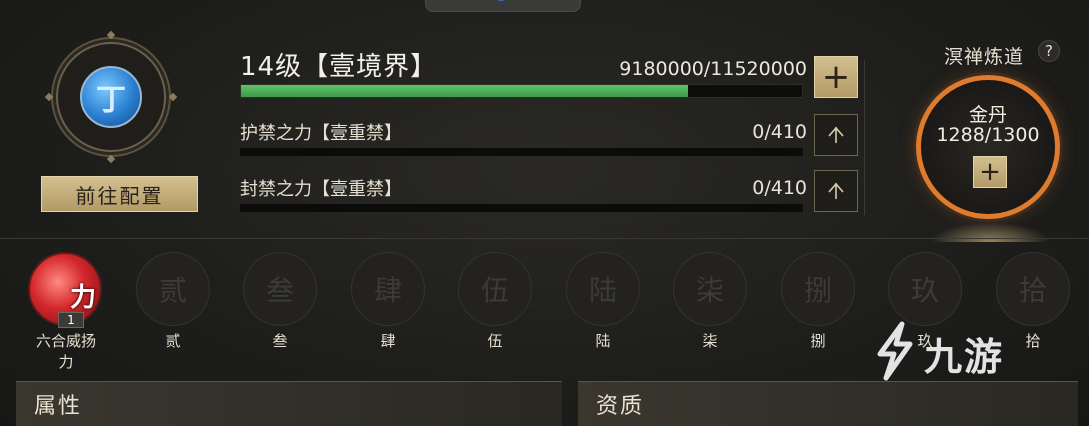 This screenshot has width=1089, height=426. I want to click on aptitude-panel: 资质, so click(828, 403).